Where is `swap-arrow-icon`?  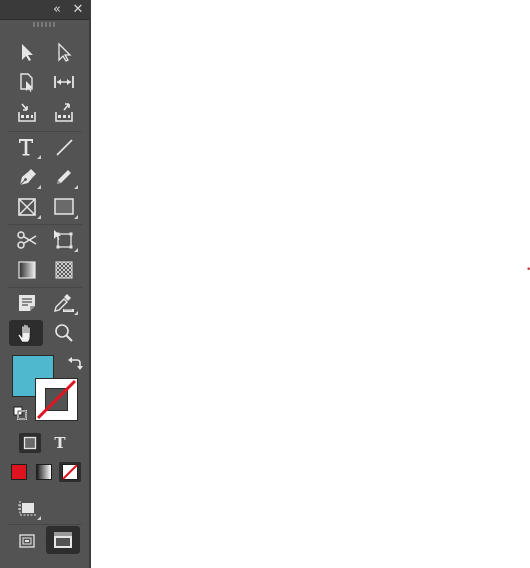 swap-arrow-icon is located at coordinates (75, 363).